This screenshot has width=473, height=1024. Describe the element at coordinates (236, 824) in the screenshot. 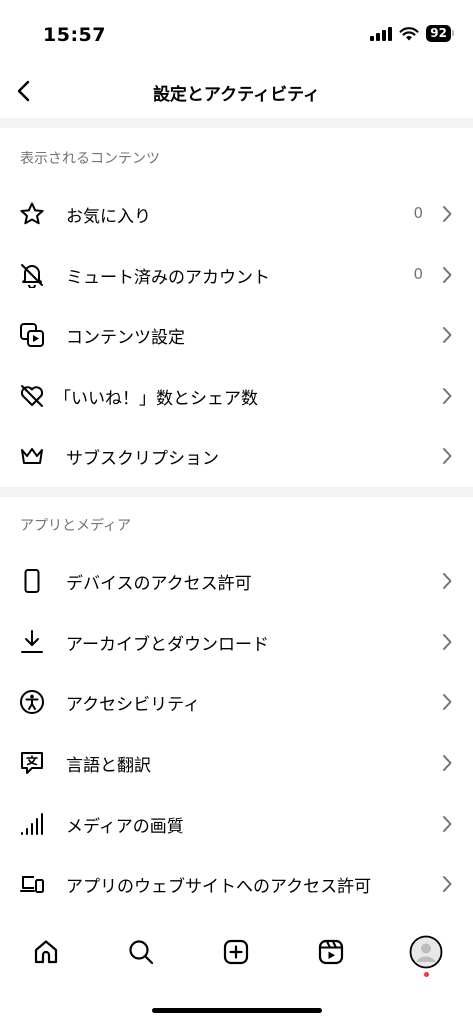

I see `settings-row-media-quality: メディアの画質` at that location.